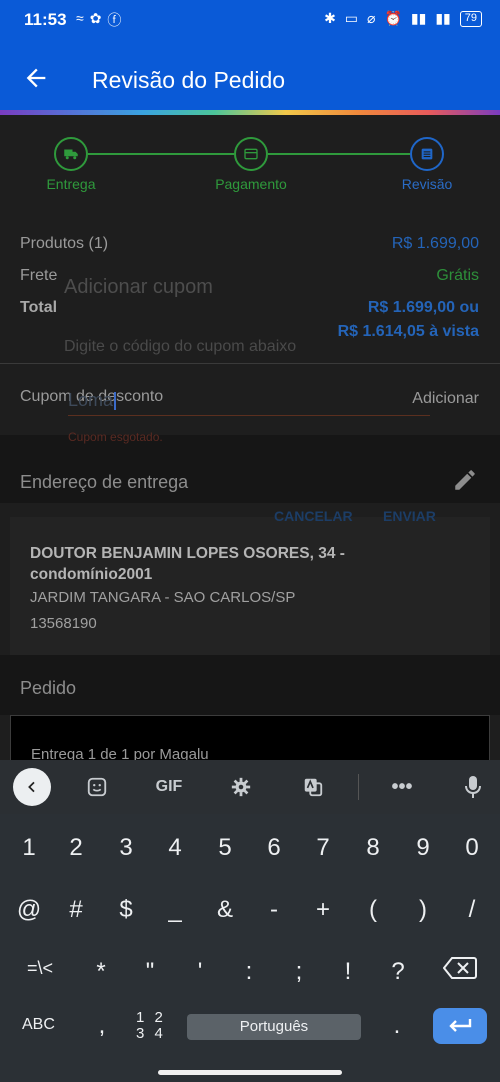 The height and width of the screenshot is (1082, 500). I want to click on key-numpad: 1 2 3 4, so click(151, 1026).